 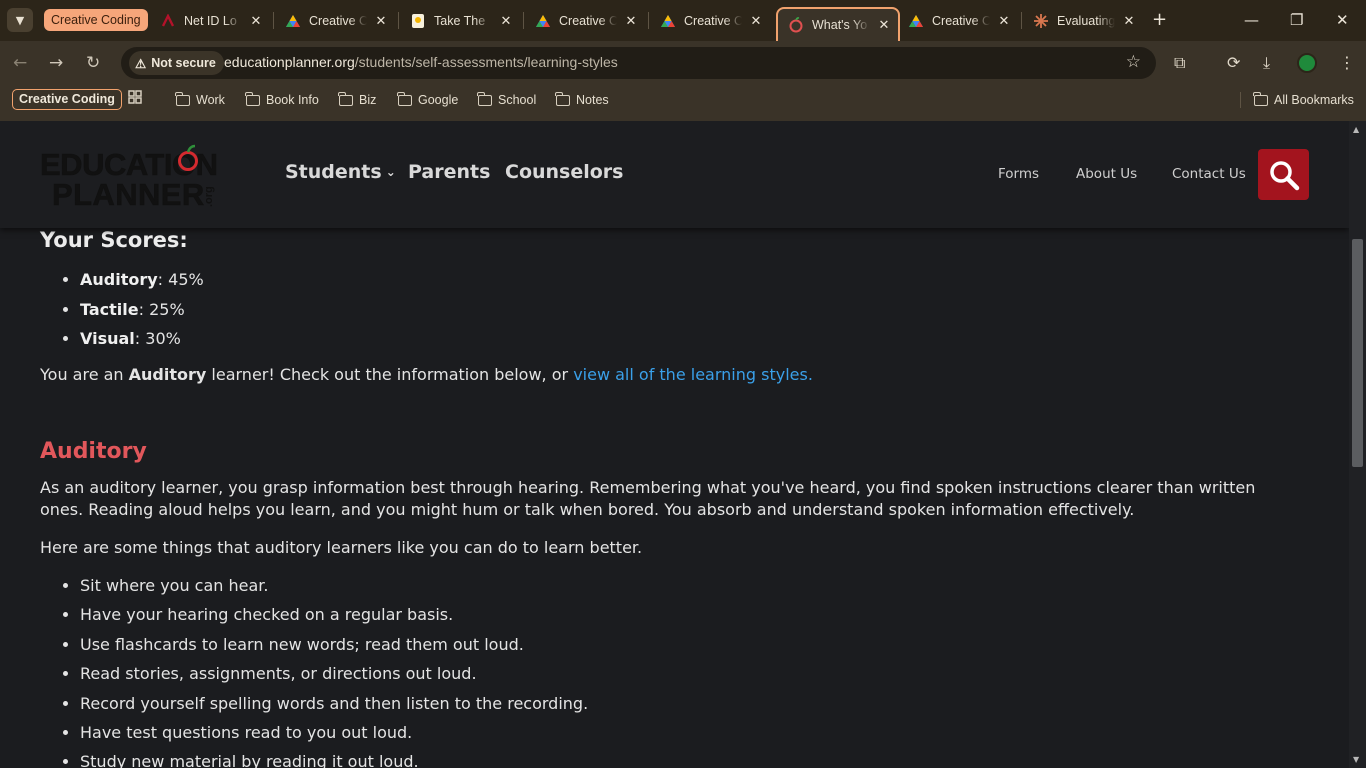 I want to click on nav-students: Students ⌄, so click(x=340, y=172).